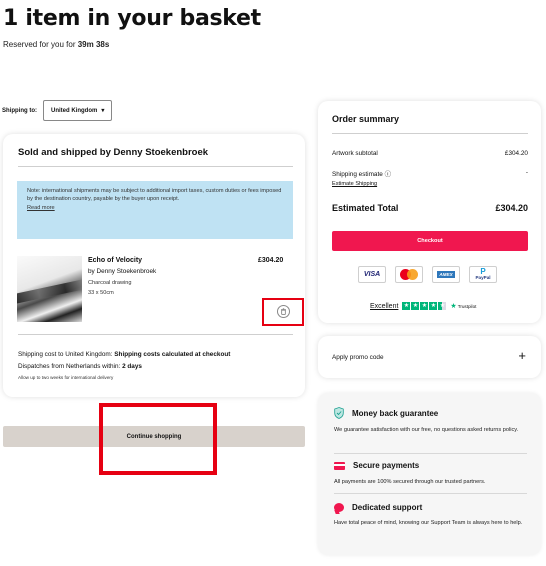 This screenshot has height=566, width=546. What do you see at coordinates (386, 413) in the screenshot?
I see `benefit-heading: Money back guarantee` at bounding box center [386, 413].